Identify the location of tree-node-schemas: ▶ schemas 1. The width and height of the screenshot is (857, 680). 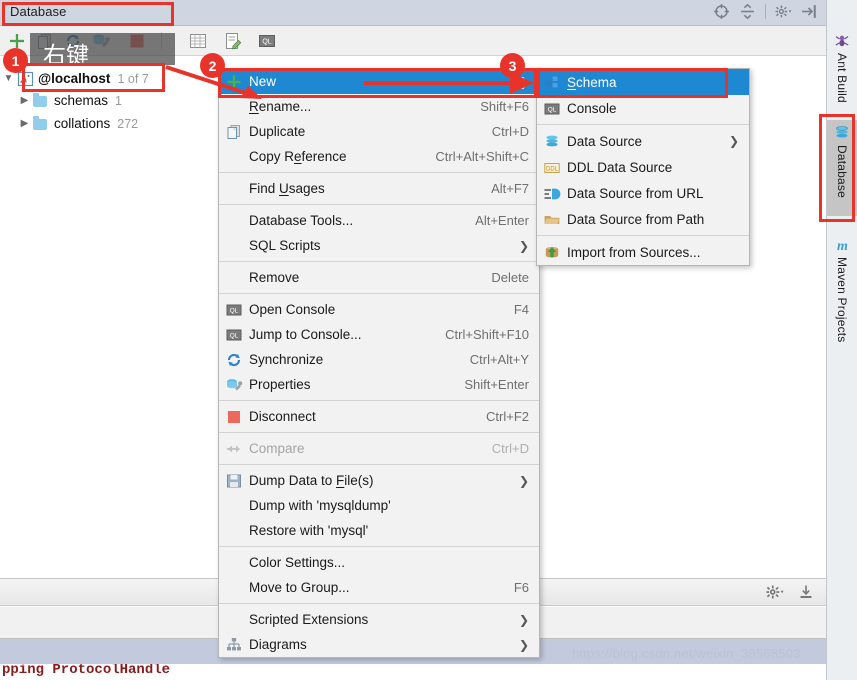
(116, 100).